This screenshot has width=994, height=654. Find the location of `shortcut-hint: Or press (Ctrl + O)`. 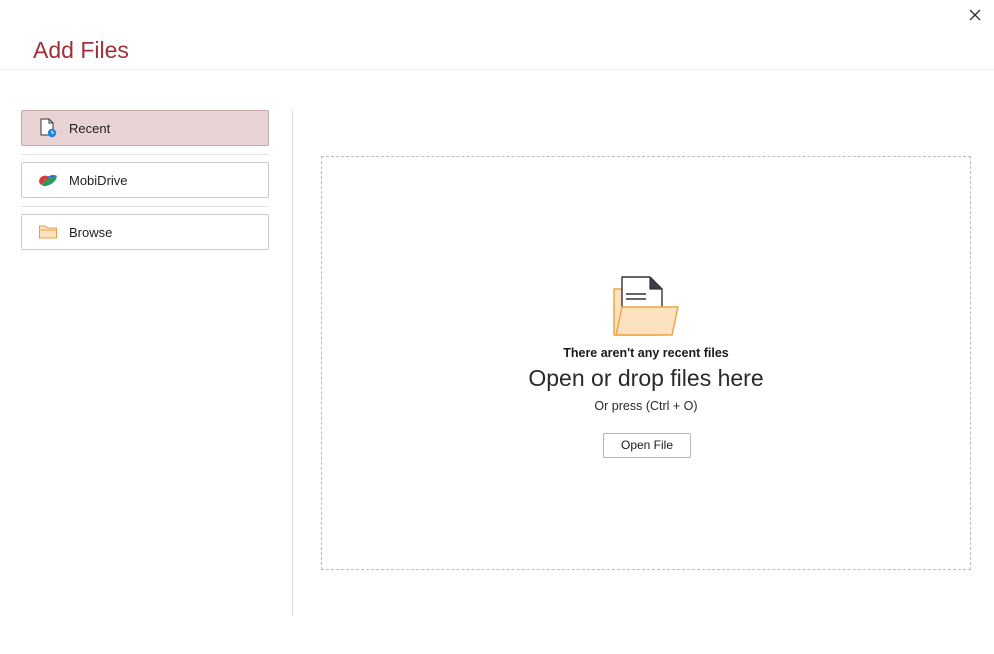

shortcut-hint: Or press (Ctrl + O) is located at coordinates (646, 406).